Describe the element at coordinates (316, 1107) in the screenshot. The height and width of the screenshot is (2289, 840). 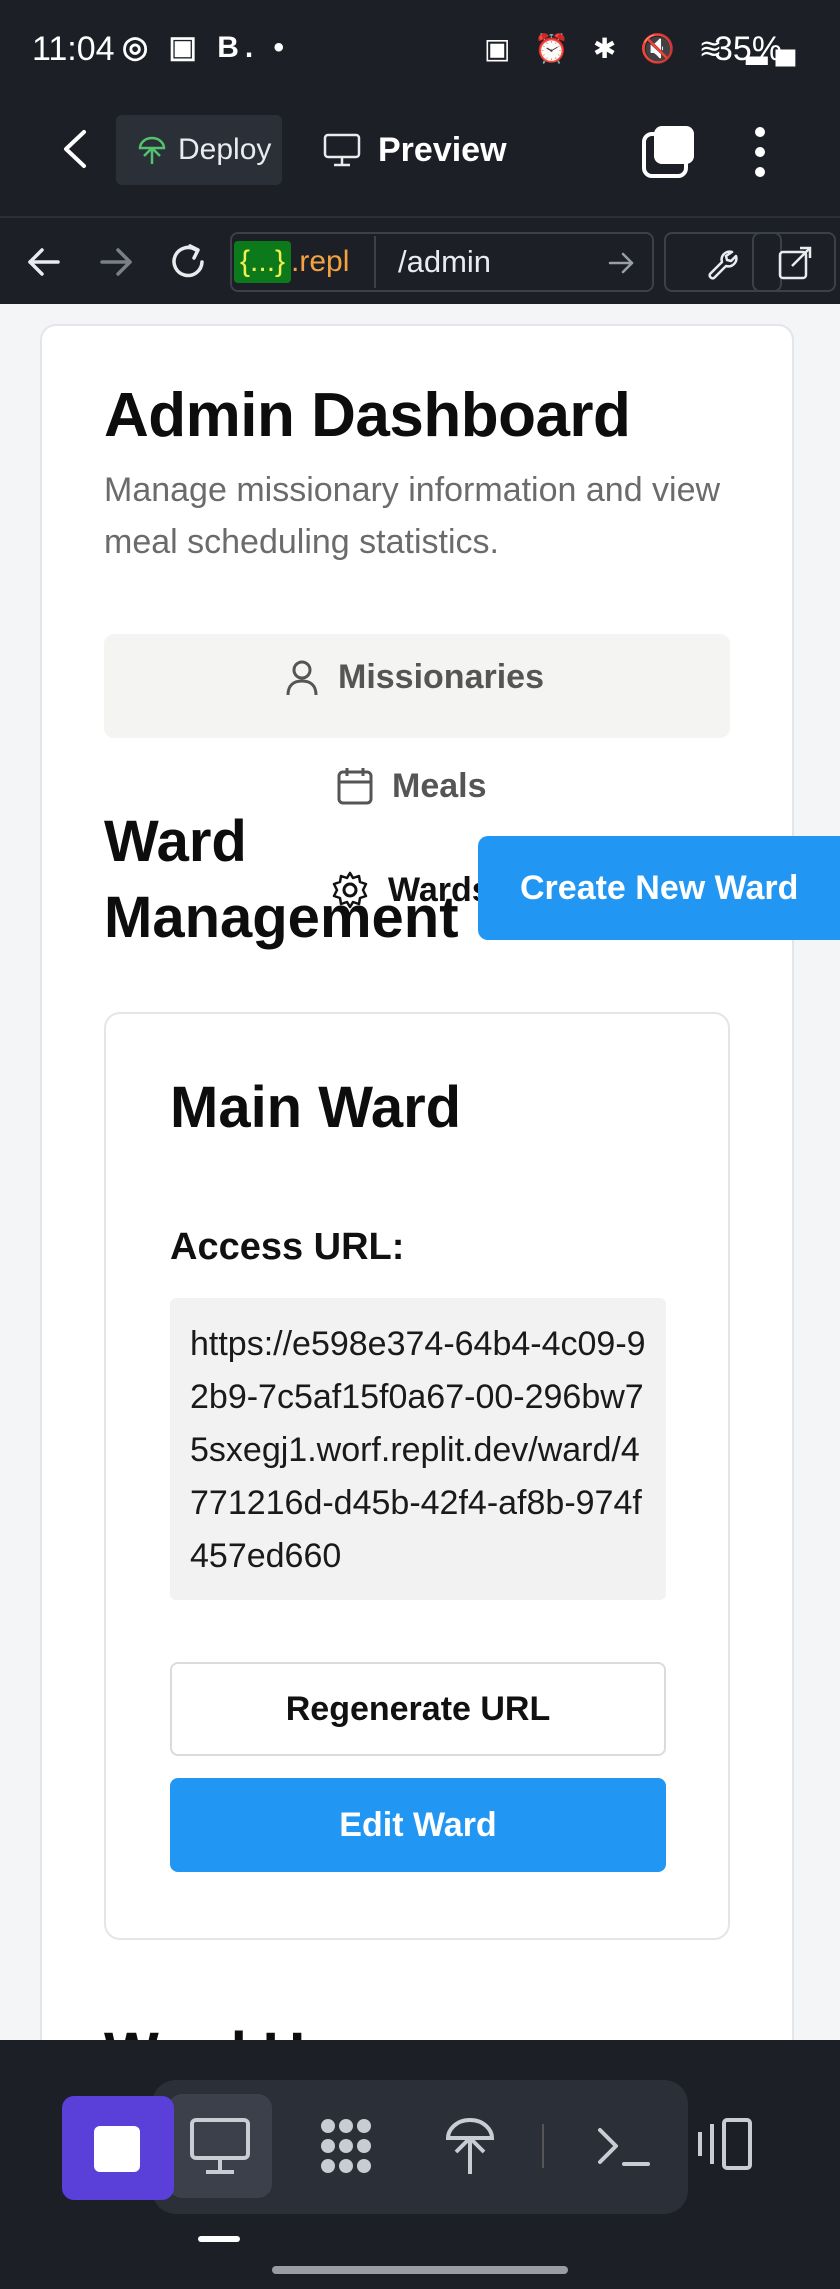
I see `ward-name: Main Ward` at that location.